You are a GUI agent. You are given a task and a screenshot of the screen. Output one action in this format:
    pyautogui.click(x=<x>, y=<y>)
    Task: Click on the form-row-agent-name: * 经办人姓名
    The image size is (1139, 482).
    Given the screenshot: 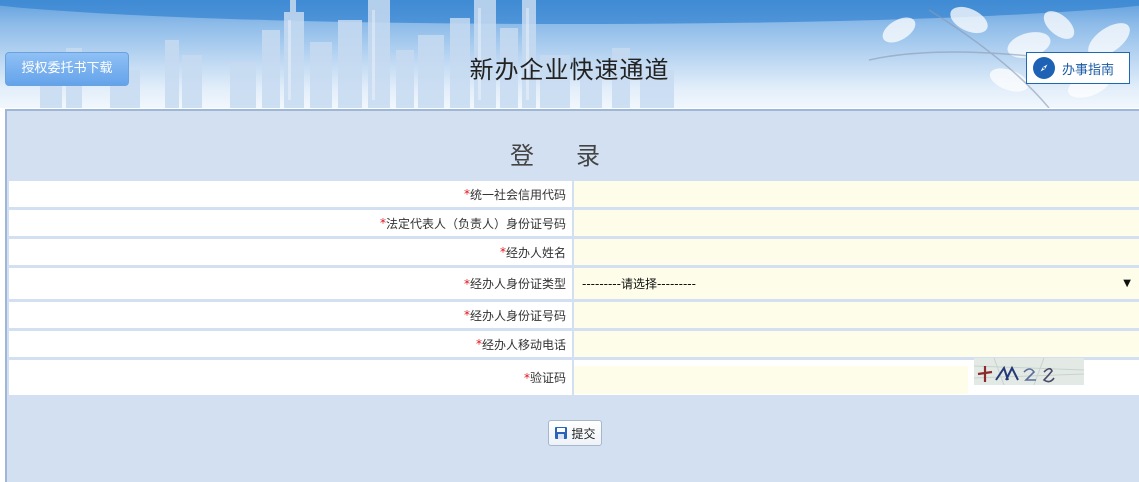 What is the action you would take?
    pyautogui.click(x=574, y=253)
    